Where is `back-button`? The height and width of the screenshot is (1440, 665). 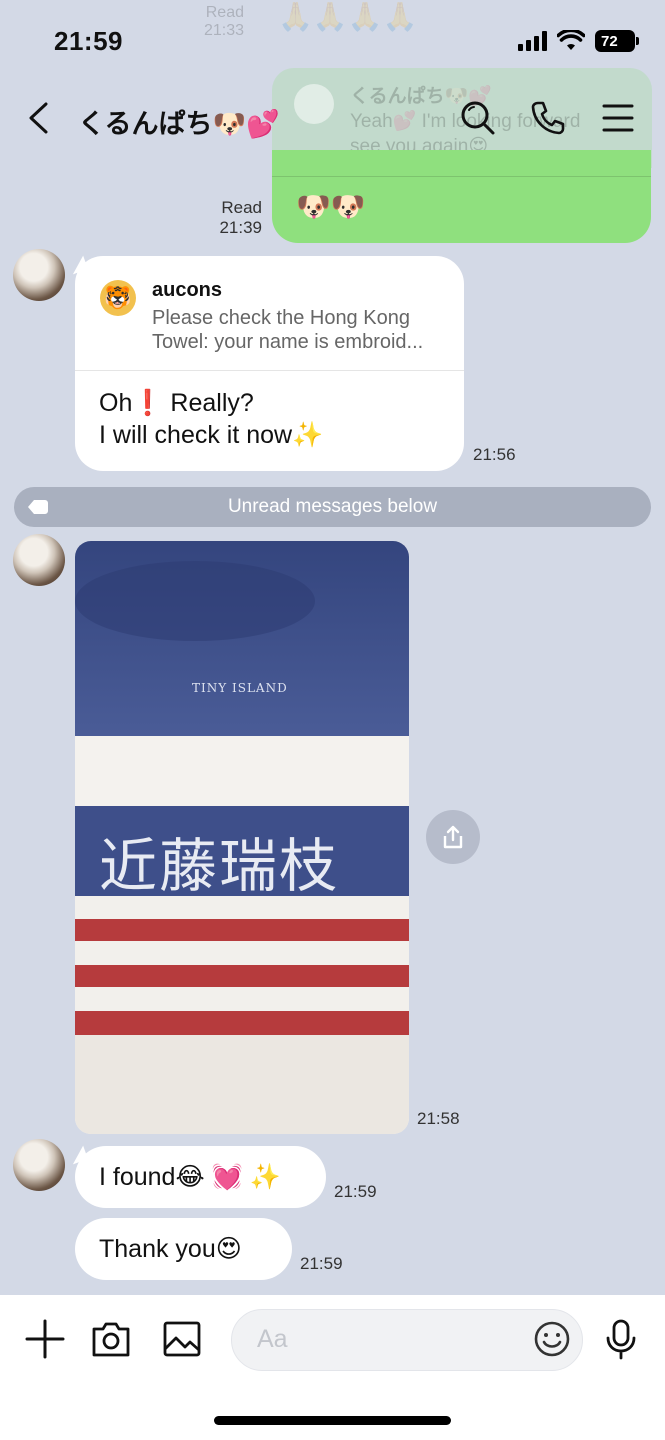
back-button is located at coordinates (38, 118).